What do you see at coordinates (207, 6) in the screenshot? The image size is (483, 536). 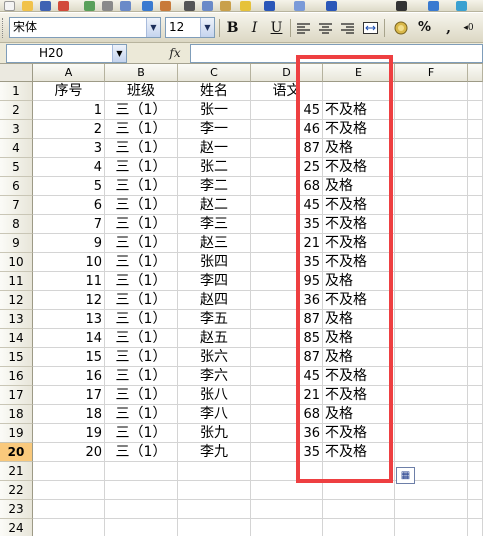 I see `copy-icon` at bounding box center [207, 6].